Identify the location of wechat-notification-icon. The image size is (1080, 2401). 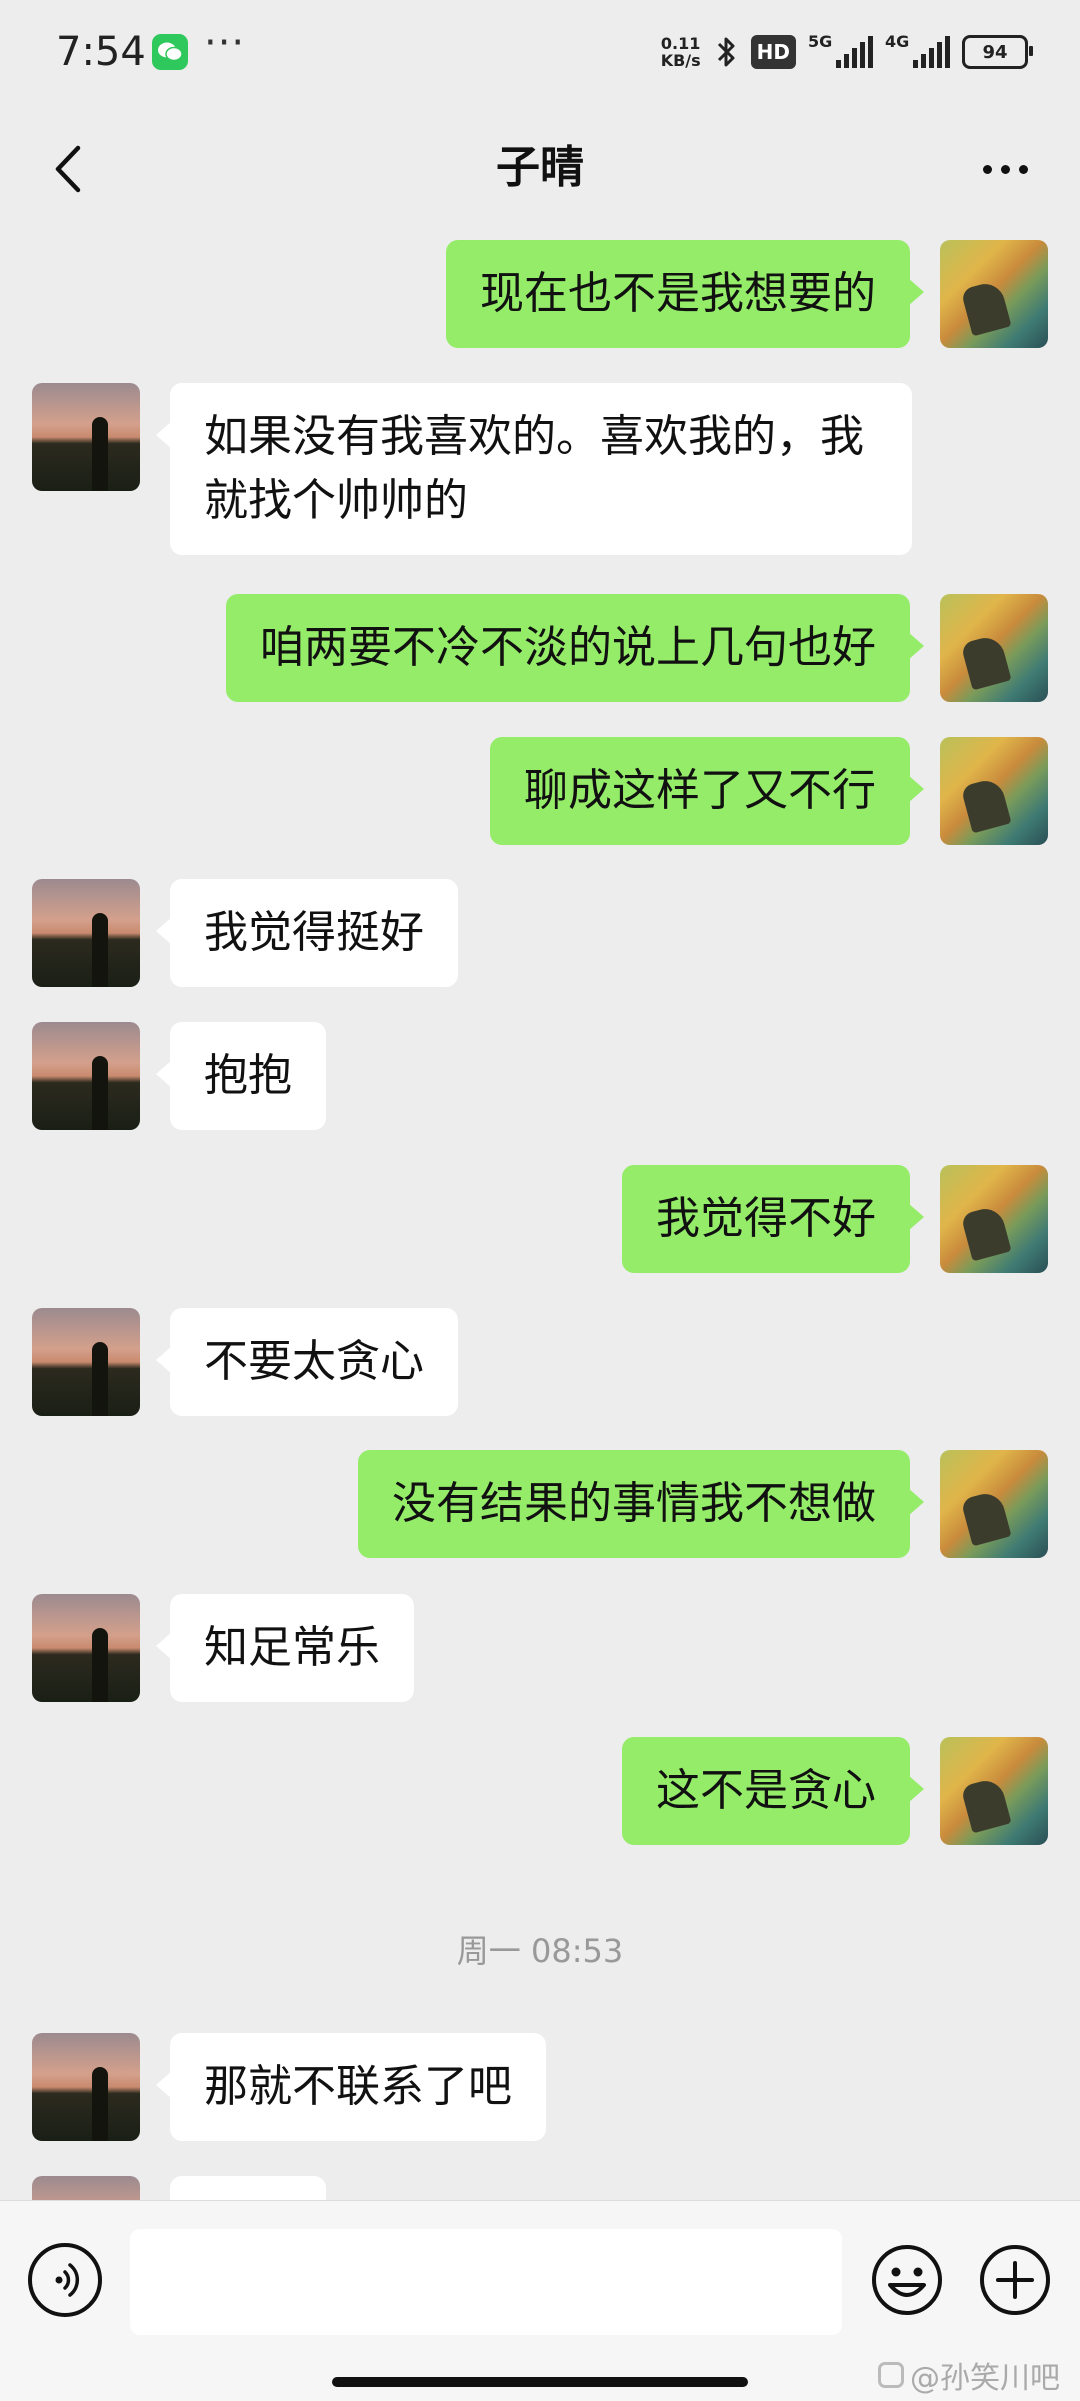
(170, 52).